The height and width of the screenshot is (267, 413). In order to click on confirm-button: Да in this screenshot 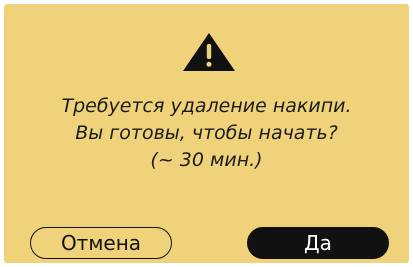, I will do `click(318, 243)`.